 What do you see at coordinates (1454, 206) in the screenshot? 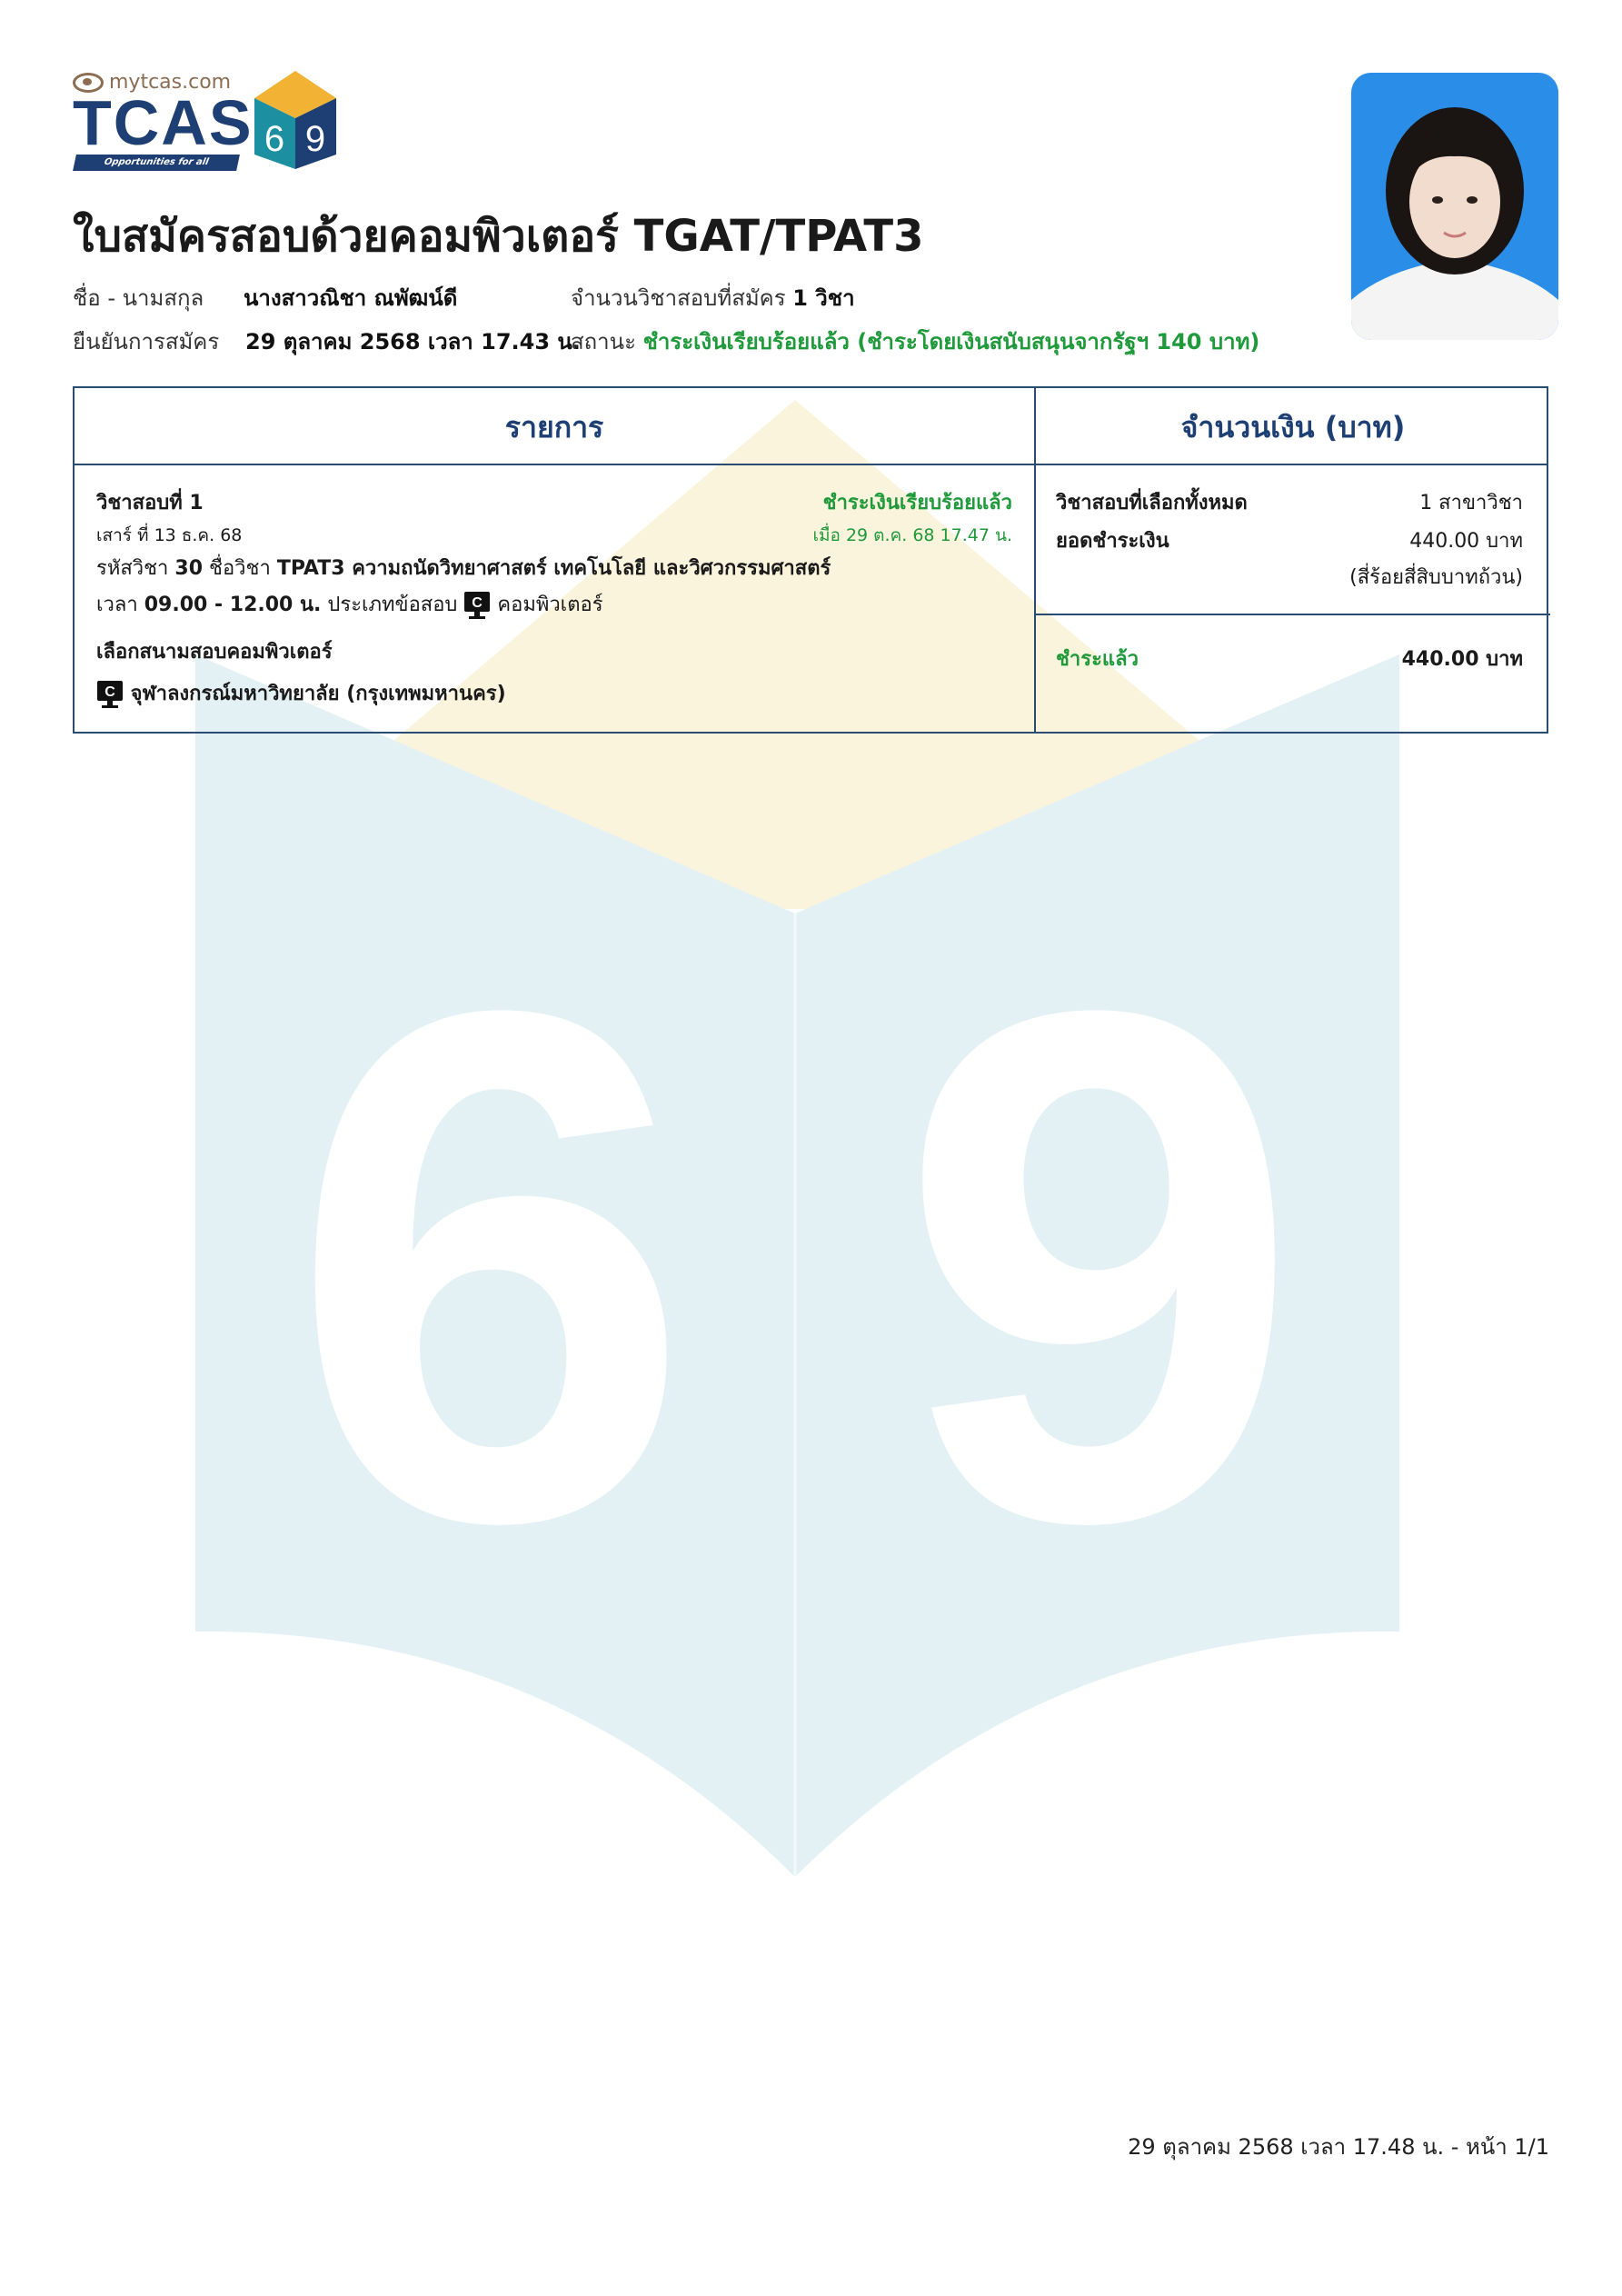
I see `applicant-photo` at bounding box center [1454, 206].